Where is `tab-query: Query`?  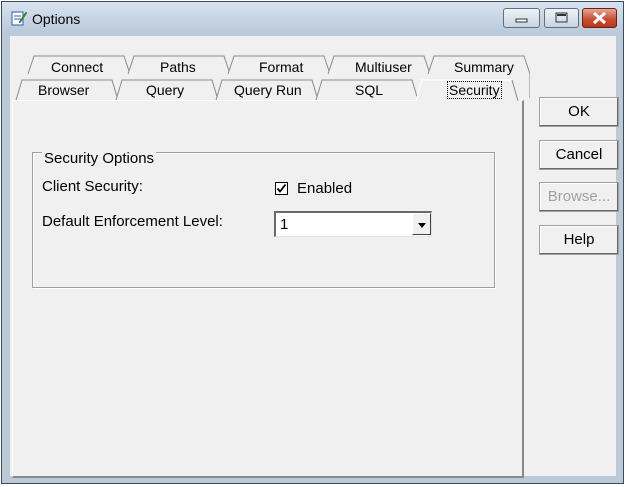 tab-query: Query is located at coordinates (165, 90).